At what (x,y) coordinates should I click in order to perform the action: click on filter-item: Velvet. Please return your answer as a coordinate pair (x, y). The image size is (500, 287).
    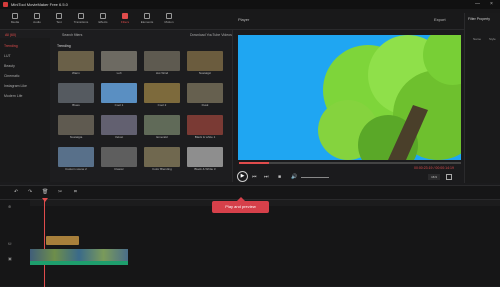
    Looking at the image, I should click on (119, 127).